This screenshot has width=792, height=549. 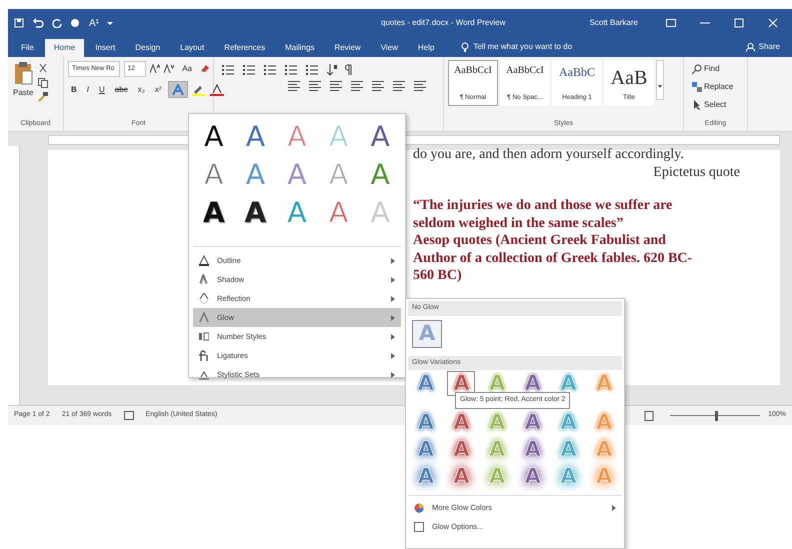 What do you see at coordinates (420, 86) in the screenshot?
I see `borders-icon` at bounding box center [420, 86].